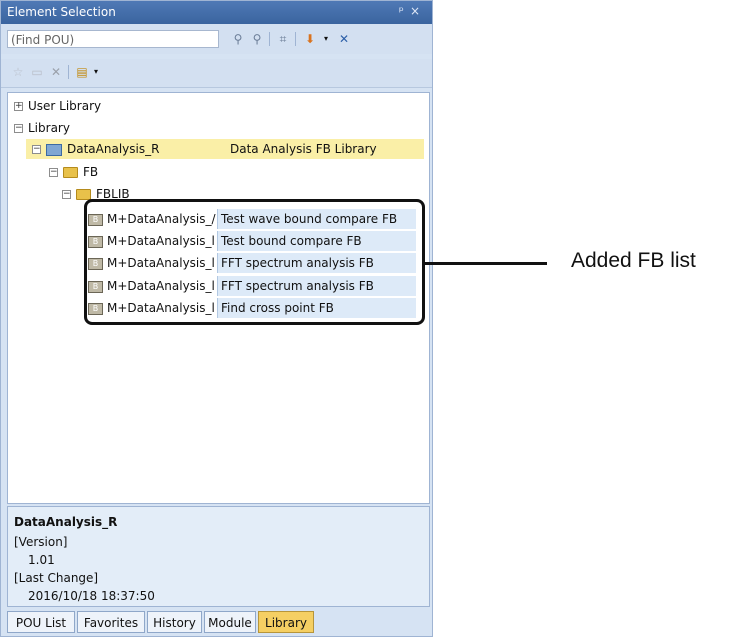 The width and height of the screenshot is (733, 637). What do you see at coordinates (56, 578) in the screenshot?
I see `last-change-label: [Last Change]` at bounding box center [56, 578].